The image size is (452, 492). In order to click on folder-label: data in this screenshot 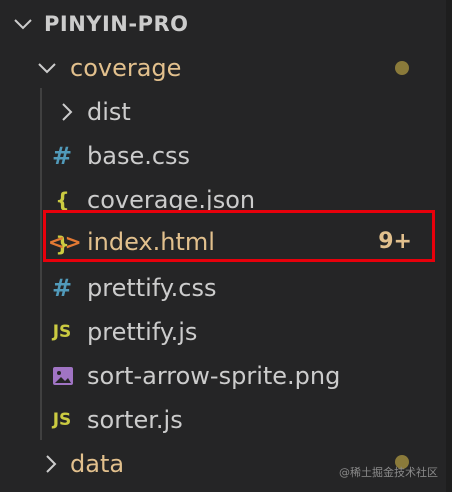, I will do `click(97, 464)`.